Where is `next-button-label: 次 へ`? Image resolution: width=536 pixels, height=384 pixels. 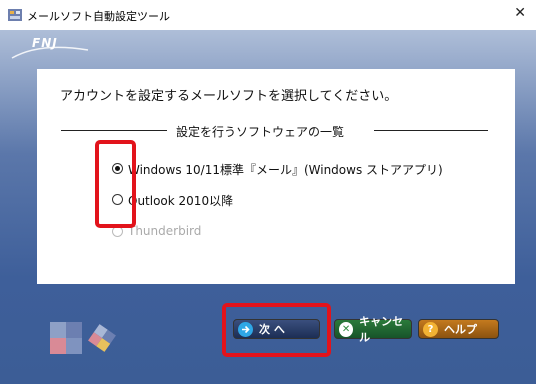
next-button-label: 次 へ is located at coordinates (272, 329).